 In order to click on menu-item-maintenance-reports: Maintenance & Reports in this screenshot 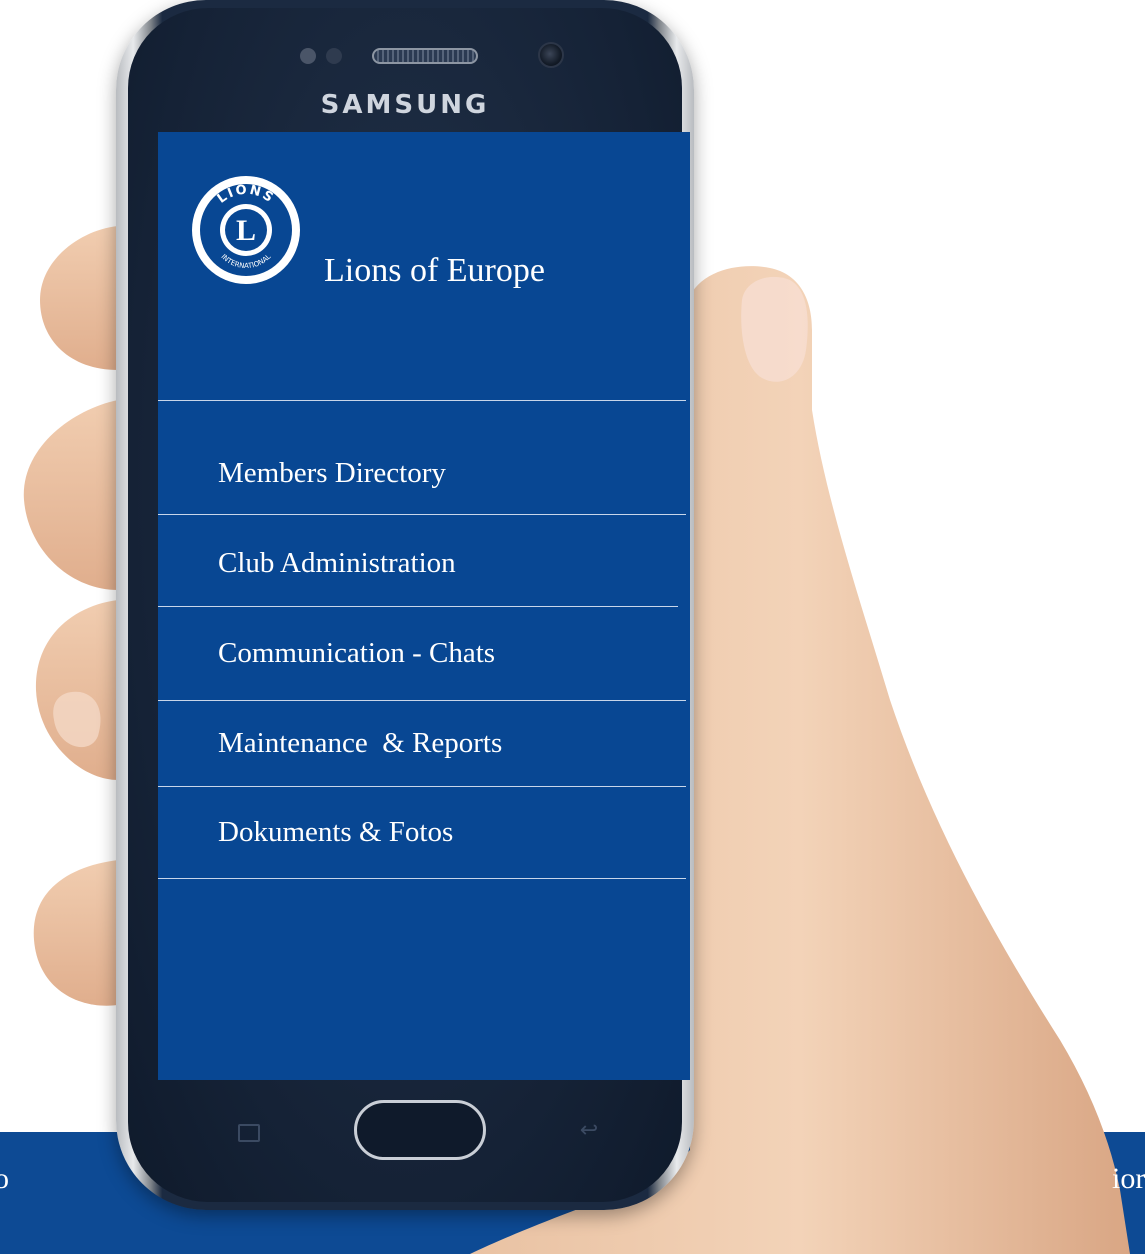, I will do `click(360, 743)`.